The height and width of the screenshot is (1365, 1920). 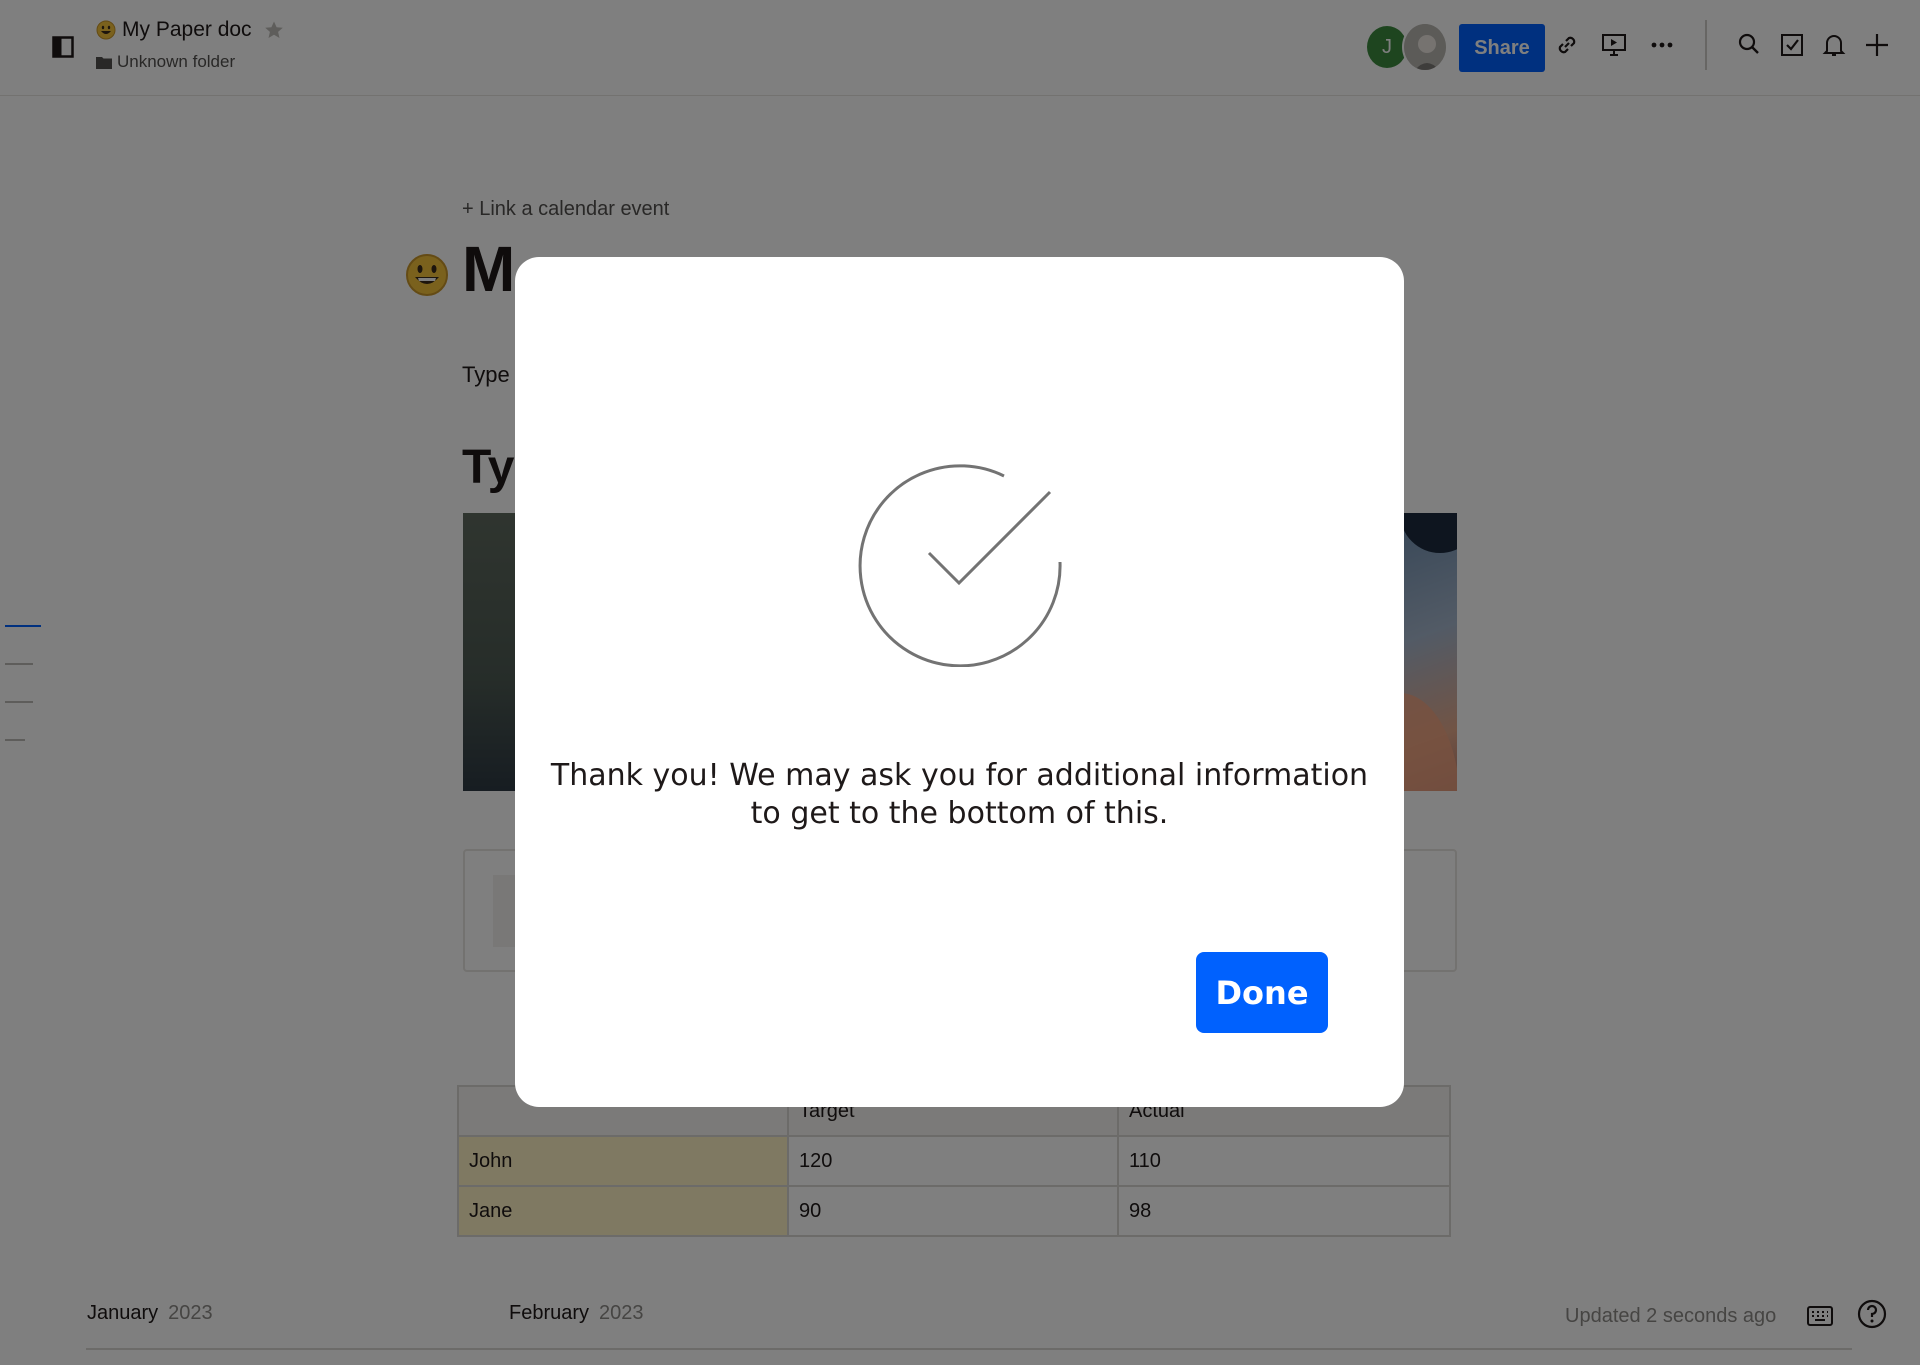 I want to click on done-button: Done, so click(x=1262, y=992).